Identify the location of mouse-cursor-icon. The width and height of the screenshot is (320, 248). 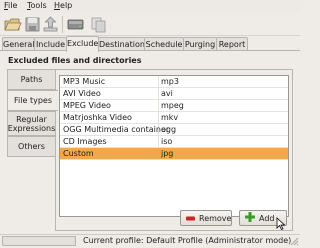
(281, 224).